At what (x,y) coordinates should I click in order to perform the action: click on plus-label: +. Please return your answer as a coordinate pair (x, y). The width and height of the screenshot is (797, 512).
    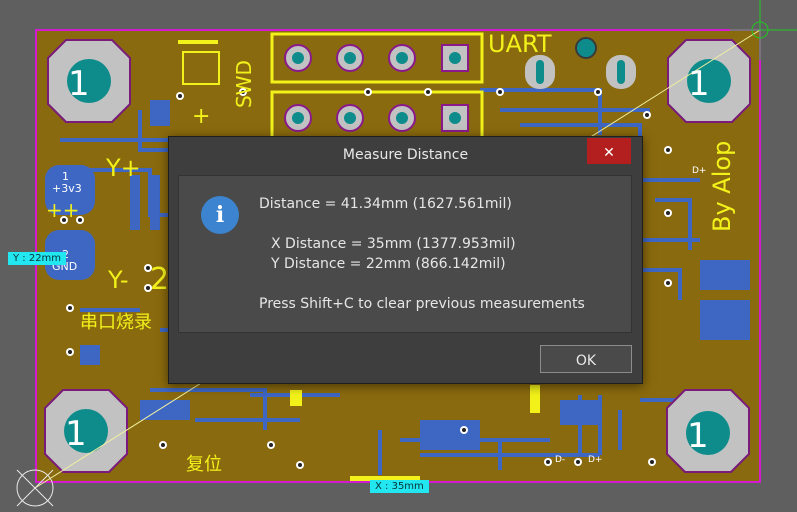
    Looking at the image, I should click on (201, 116).